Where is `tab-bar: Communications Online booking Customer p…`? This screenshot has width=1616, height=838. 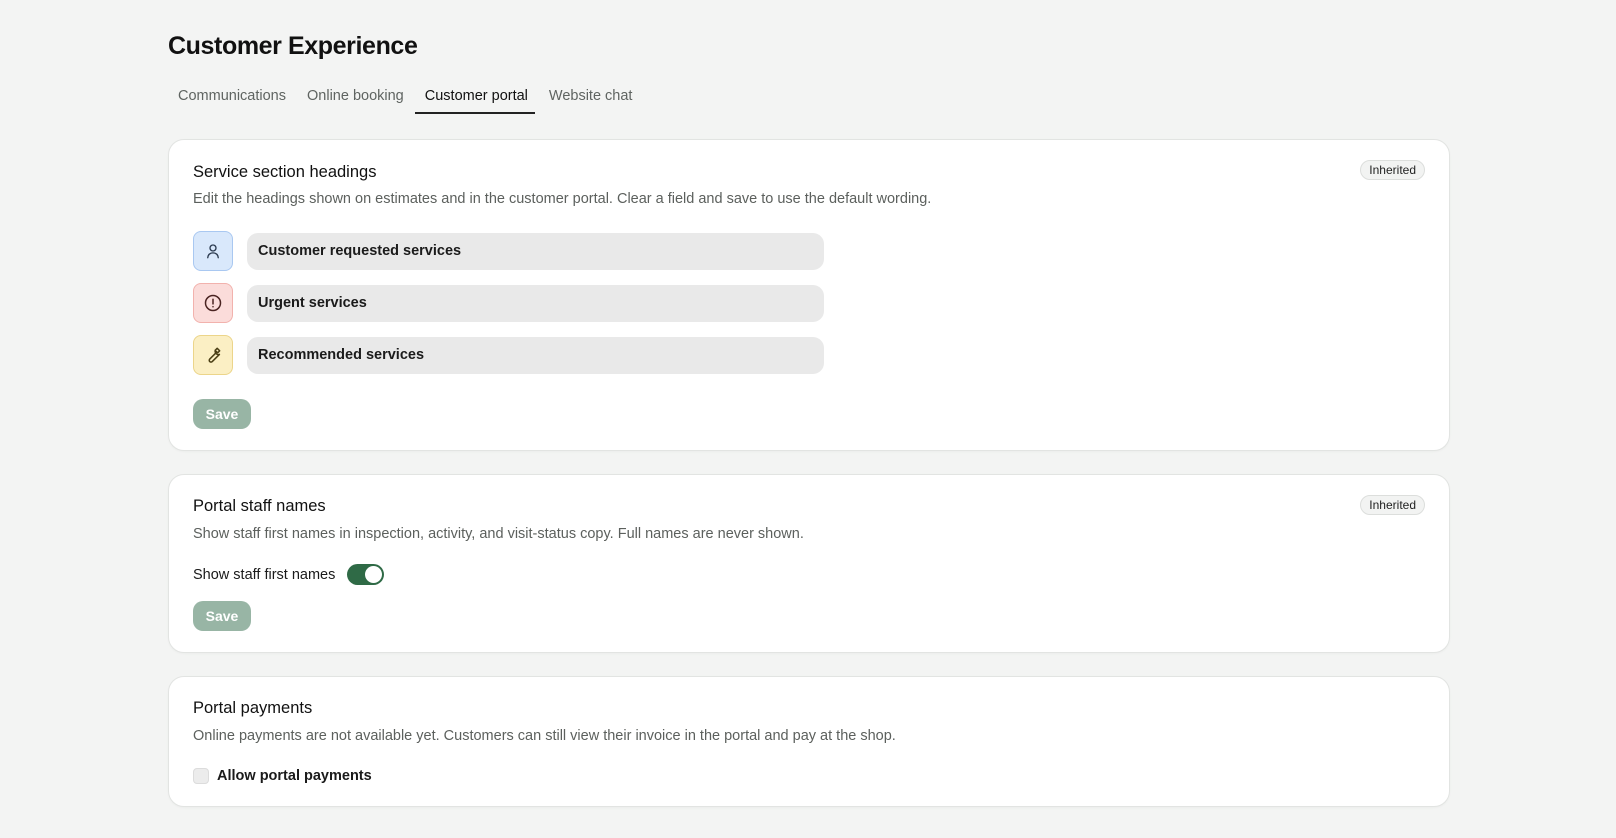
tab-bar: Communications Online booking Customer p… is located at coordinates (403, 99).